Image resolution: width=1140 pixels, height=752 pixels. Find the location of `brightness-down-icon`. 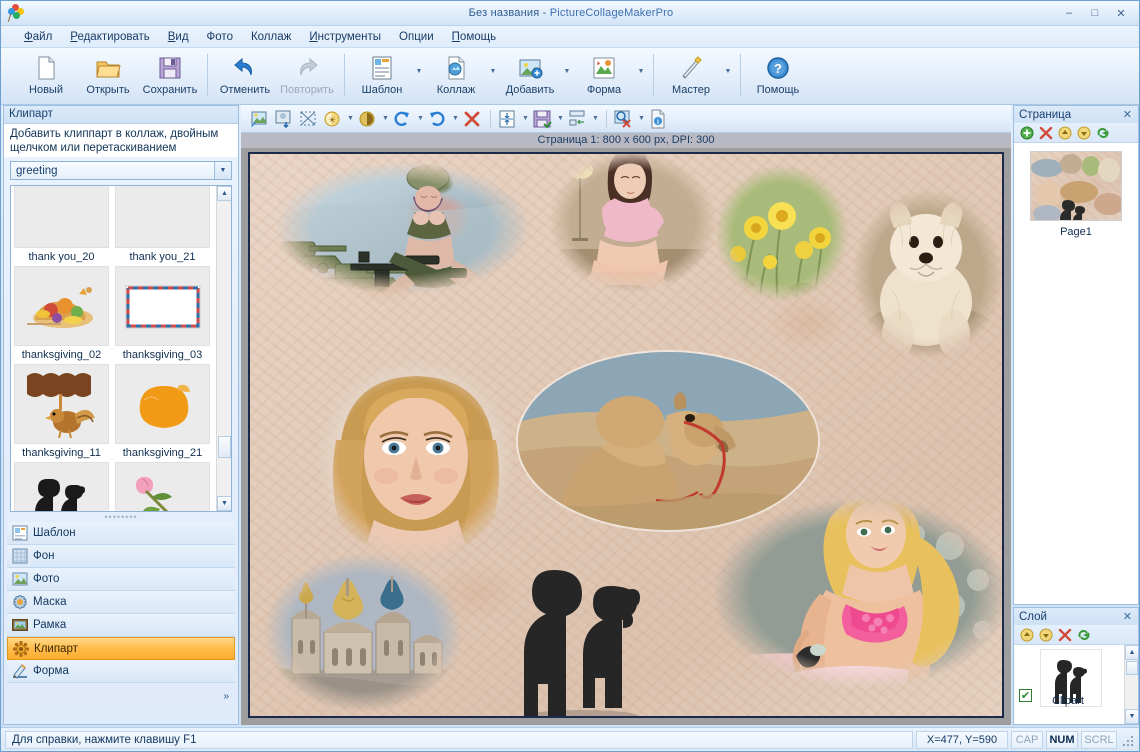

brightness-down-icon is located at coordinates (367, 119).